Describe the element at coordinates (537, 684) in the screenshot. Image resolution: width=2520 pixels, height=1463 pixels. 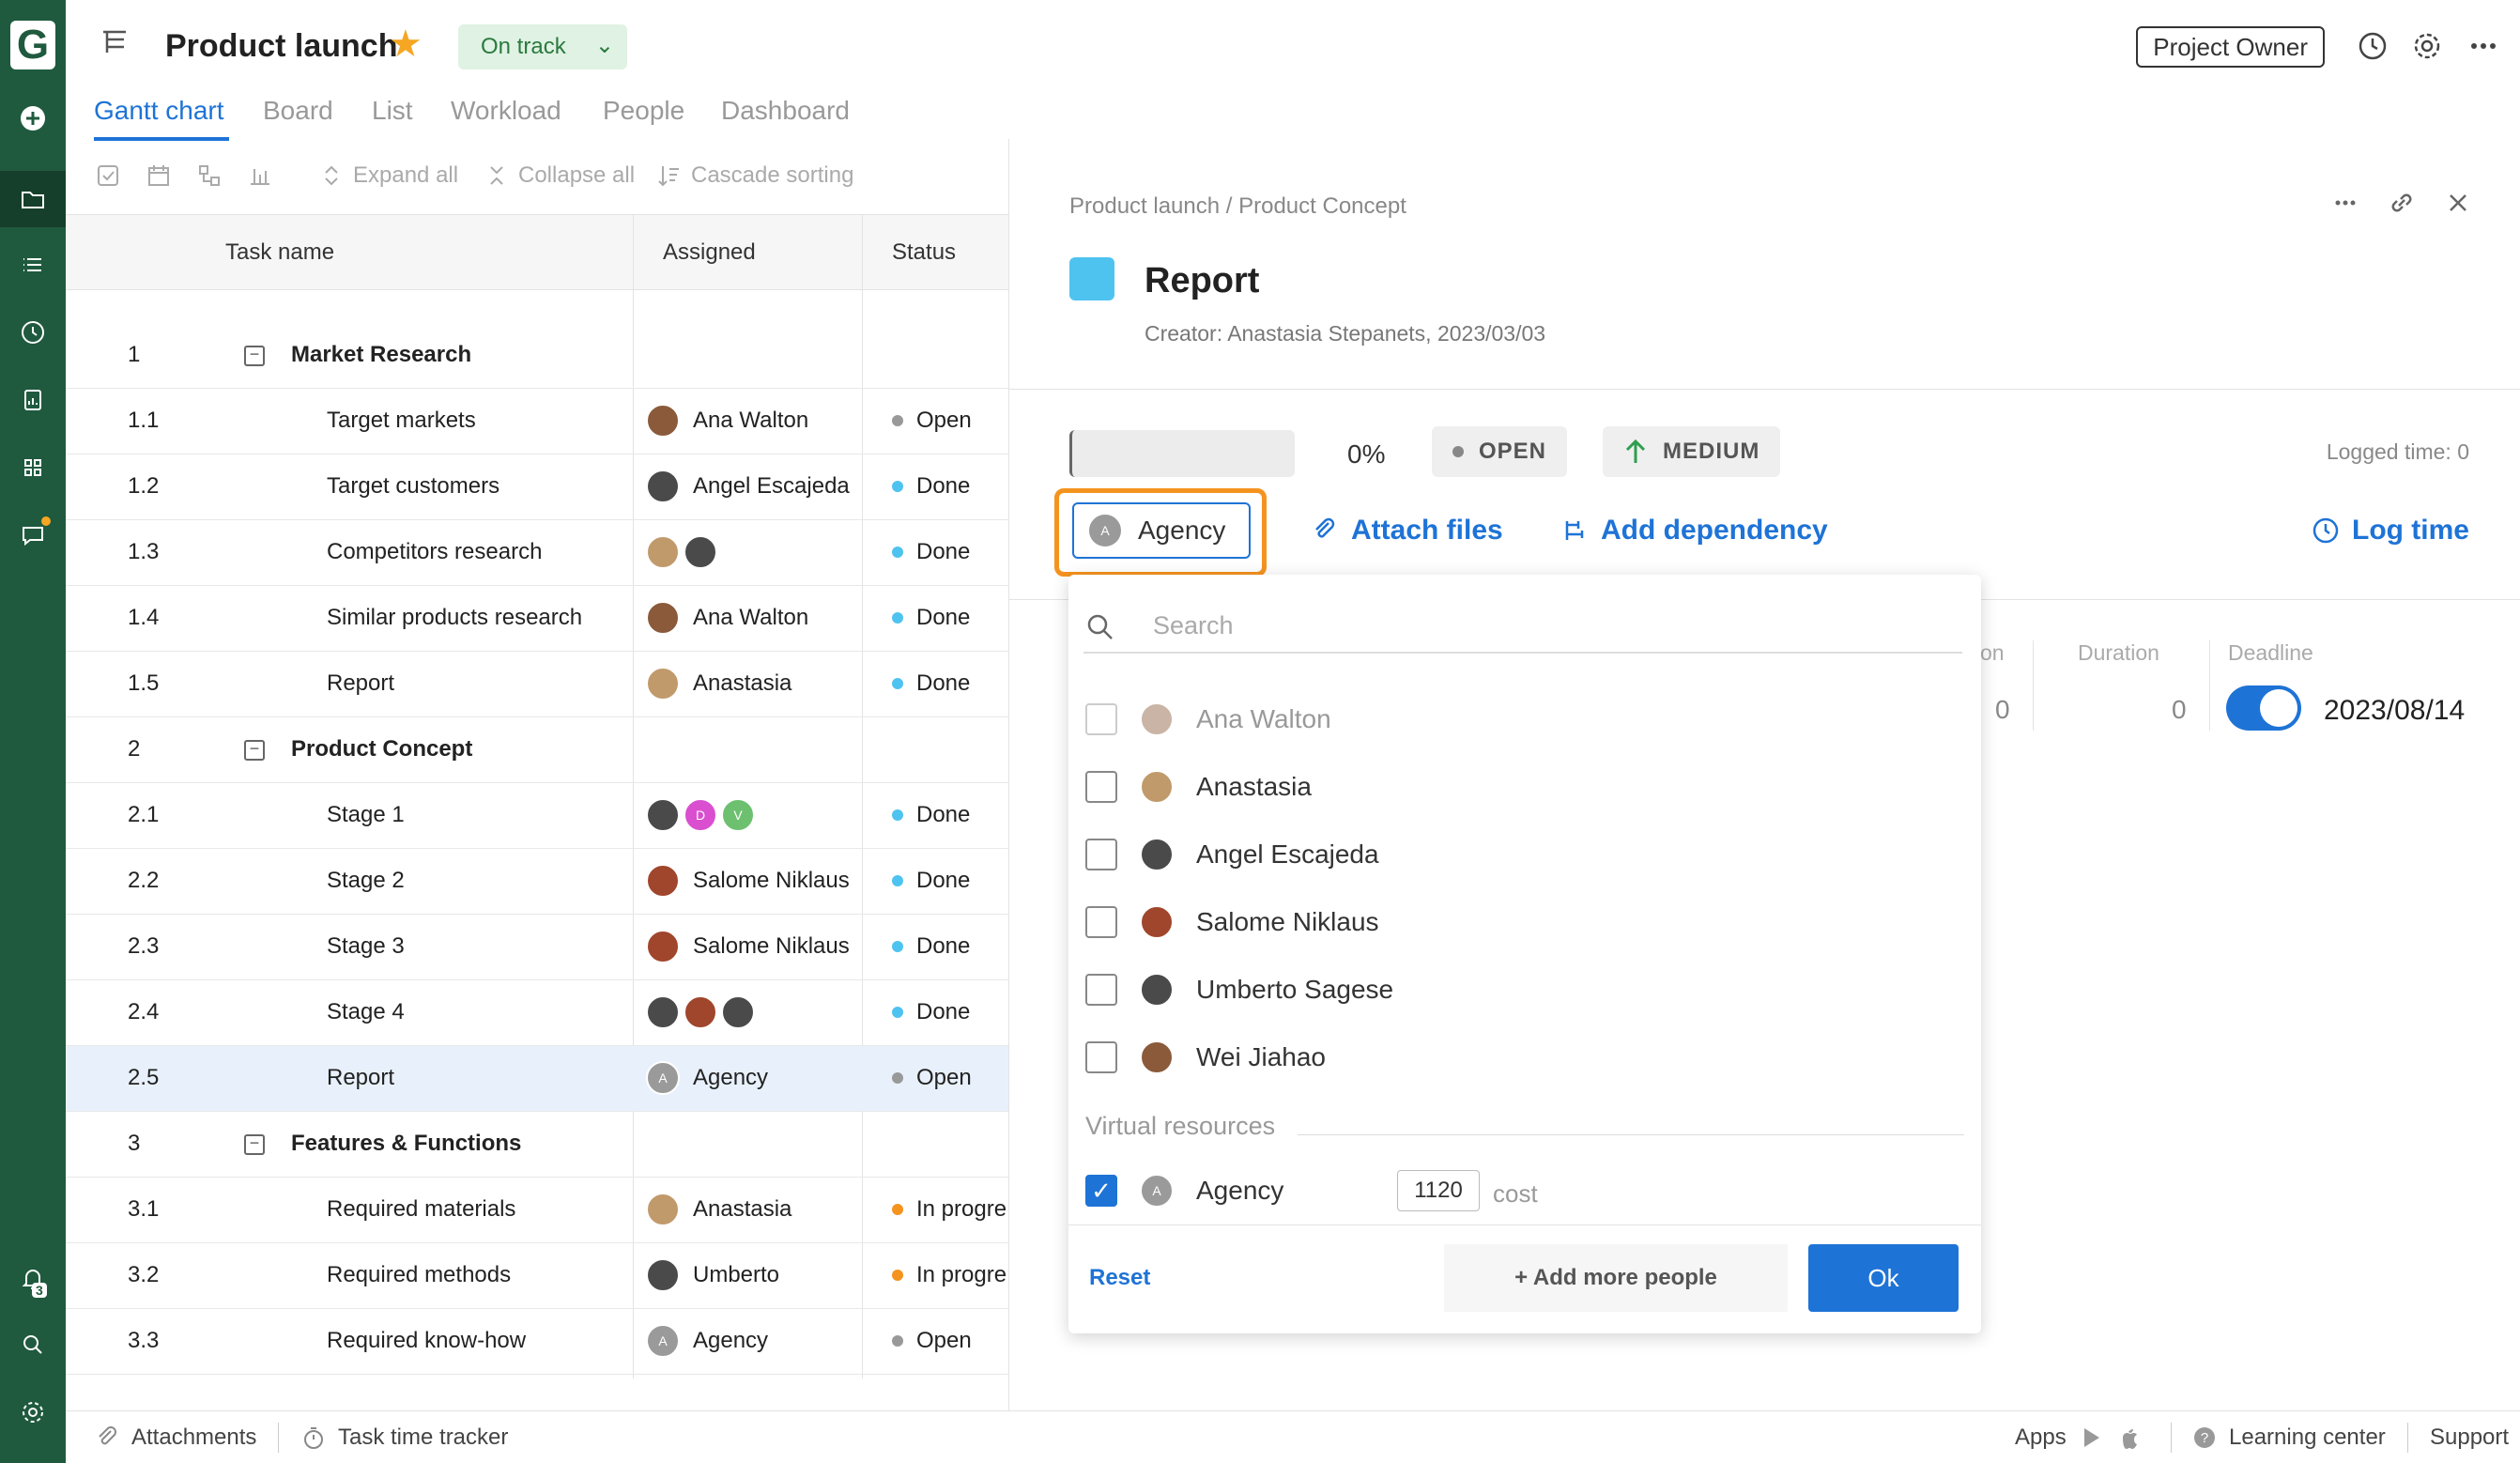
I see `task-row: 1.5 Report Anastasia Done` at that location.